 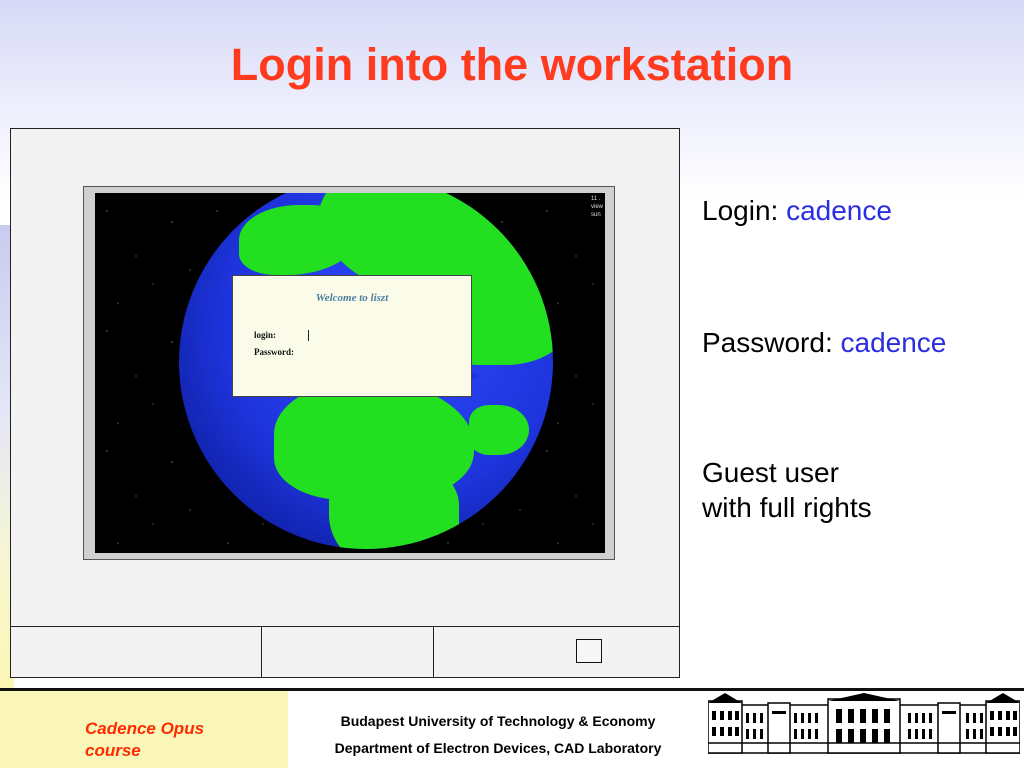 I want to click on corner-line: view, so click(x=596, y=207).